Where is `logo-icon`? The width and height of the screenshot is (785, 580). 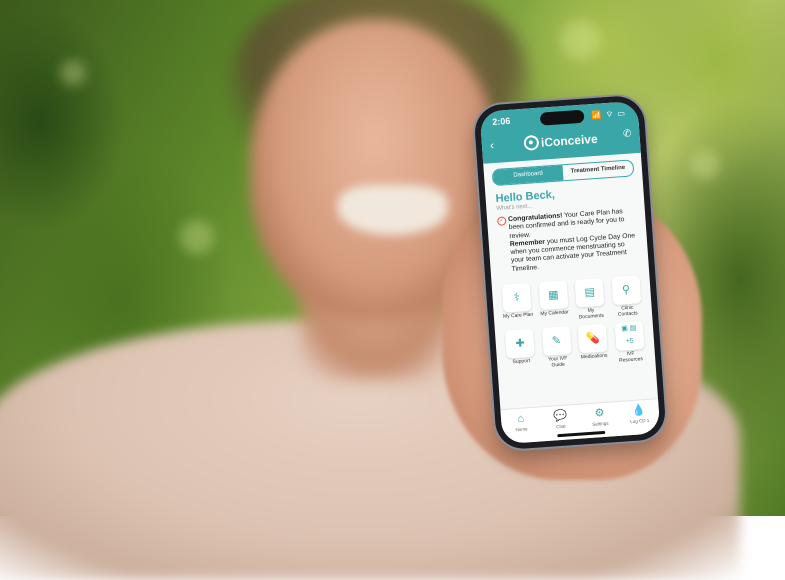 logo-icon is located at coordinates (531, 142).